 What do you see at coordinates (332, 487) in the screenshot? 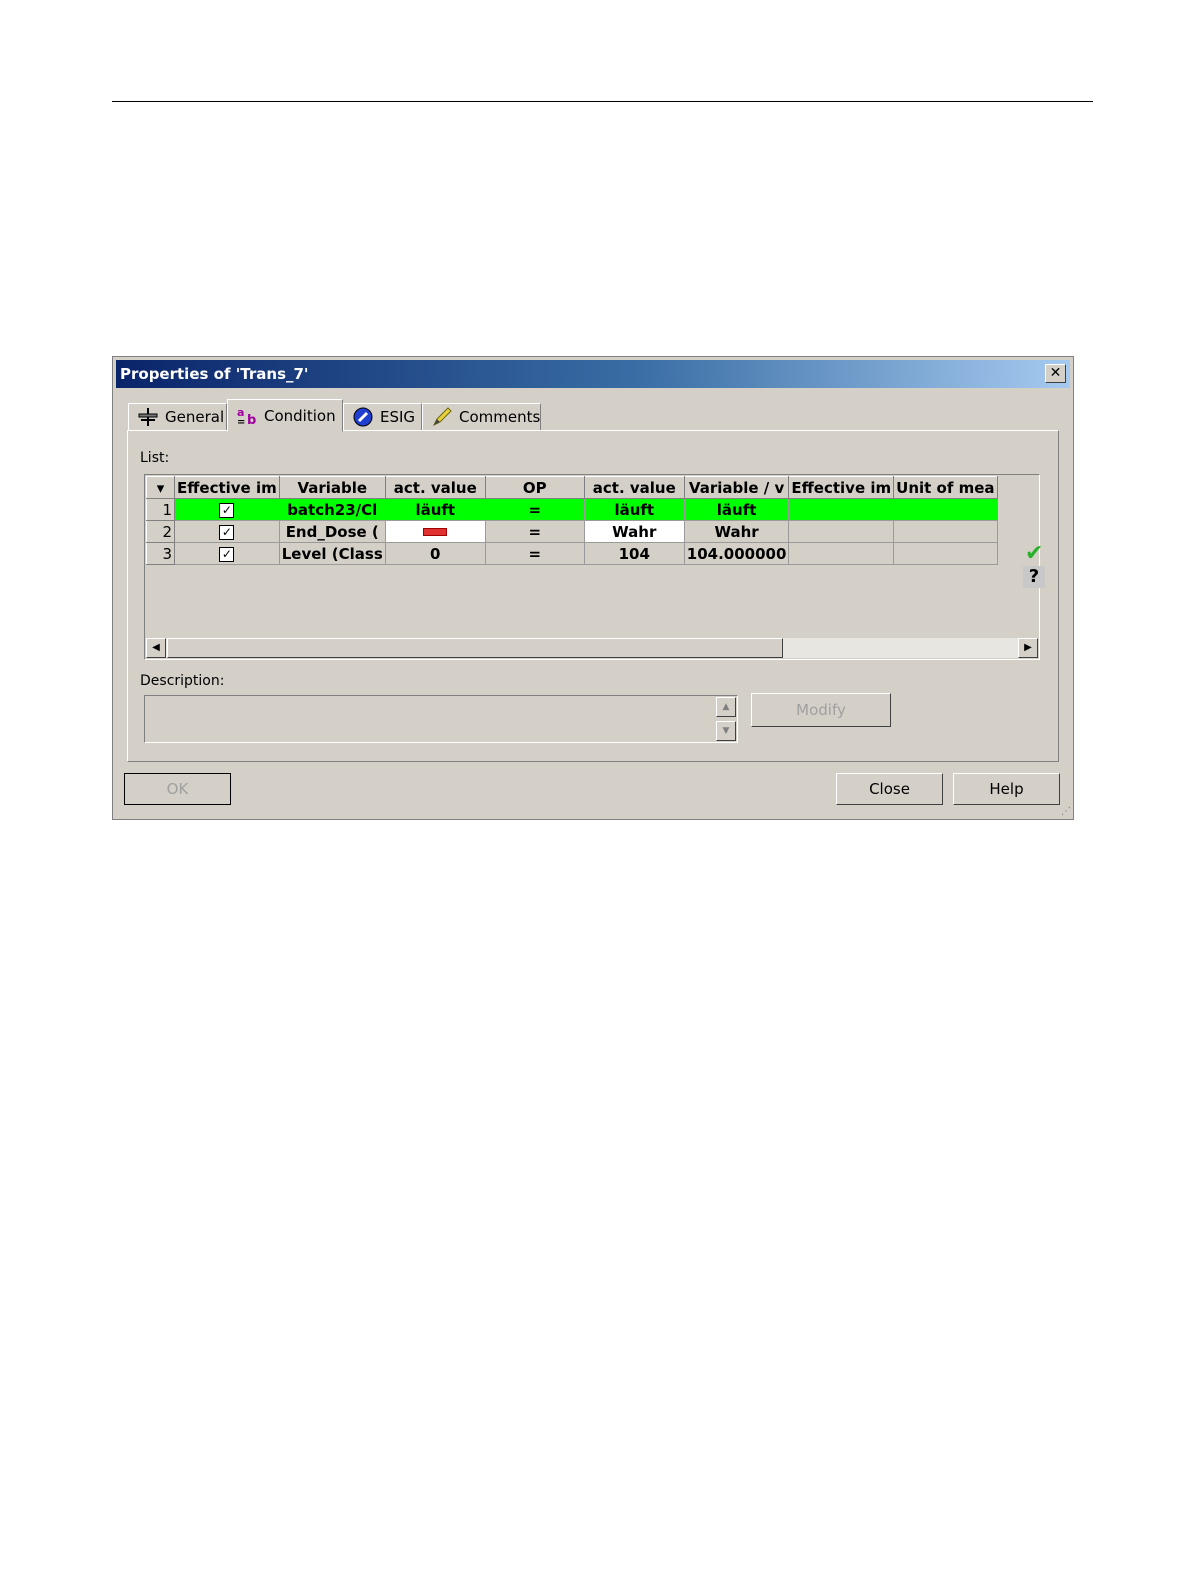
I see `col-variable: Variable` at bounding box center [332, 487].